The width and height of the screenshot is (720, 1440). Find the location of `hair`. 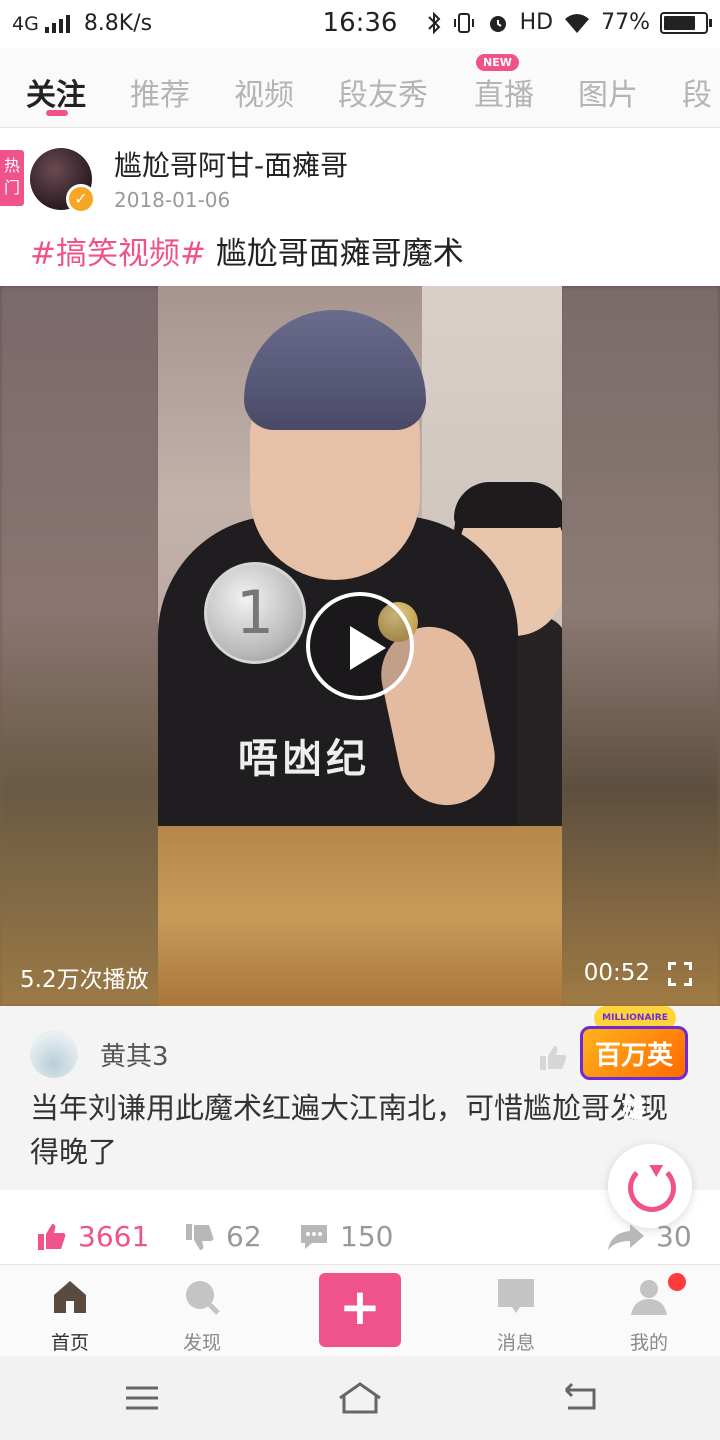

hair is located at coordinates (335, 370).